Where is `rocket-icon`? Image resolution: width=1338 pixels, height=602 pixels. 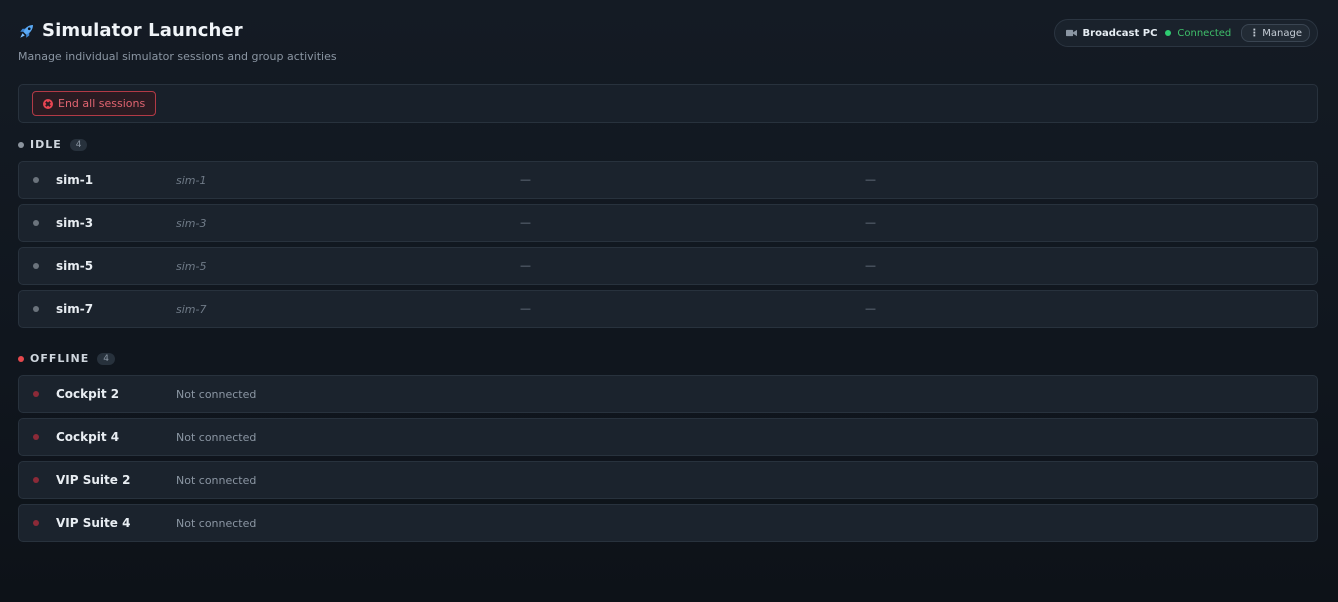
rocket-icon is located at coordinates (26, 31).